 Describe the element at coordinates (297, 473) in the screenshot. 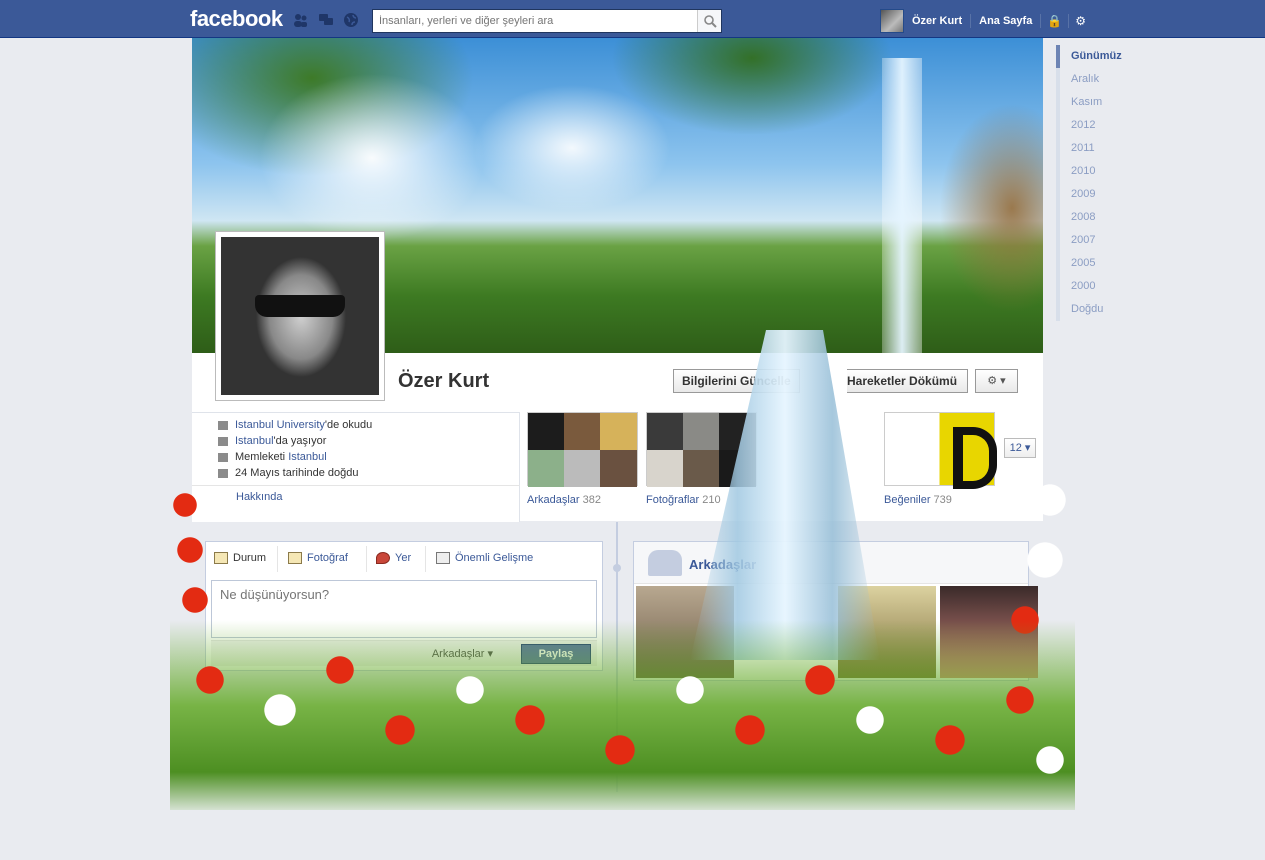

I see `birthday-text: 24 Mayıs tarihinde doğdu` at that location.